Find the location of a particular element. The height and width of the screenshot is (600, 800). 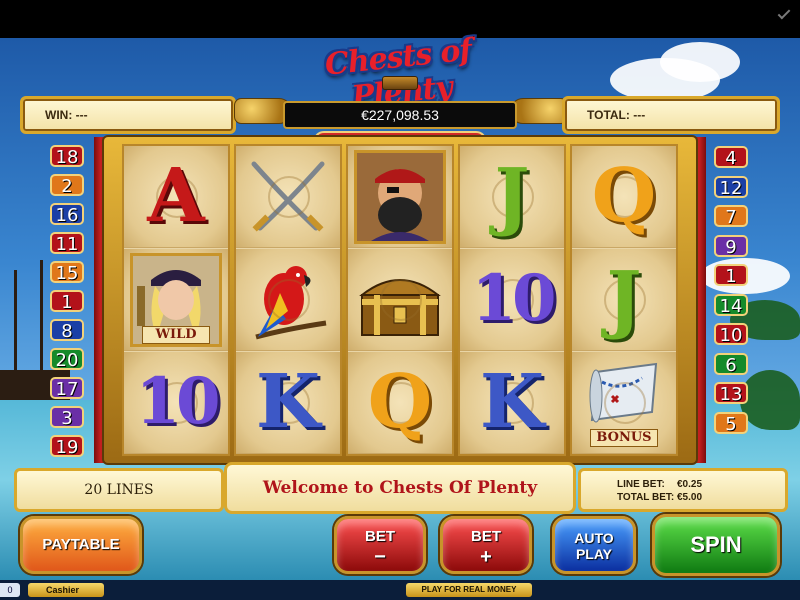

payline-number-left: 1 is located at coordinates (67, 301).